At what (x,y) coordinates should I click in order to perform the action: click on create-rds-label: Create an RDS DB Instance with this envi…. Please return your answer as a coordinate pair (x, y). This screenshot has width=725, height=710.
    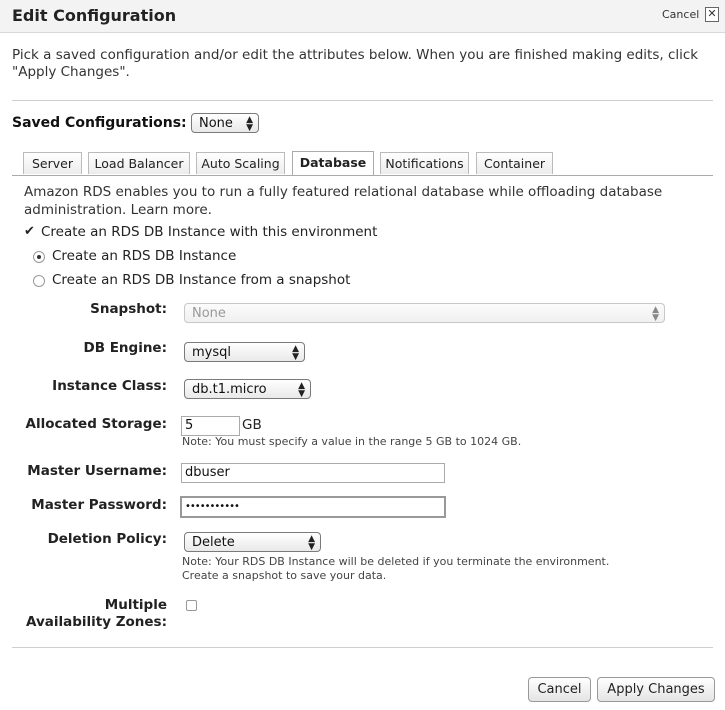
    Looking at the image, I should click on (209, 232).